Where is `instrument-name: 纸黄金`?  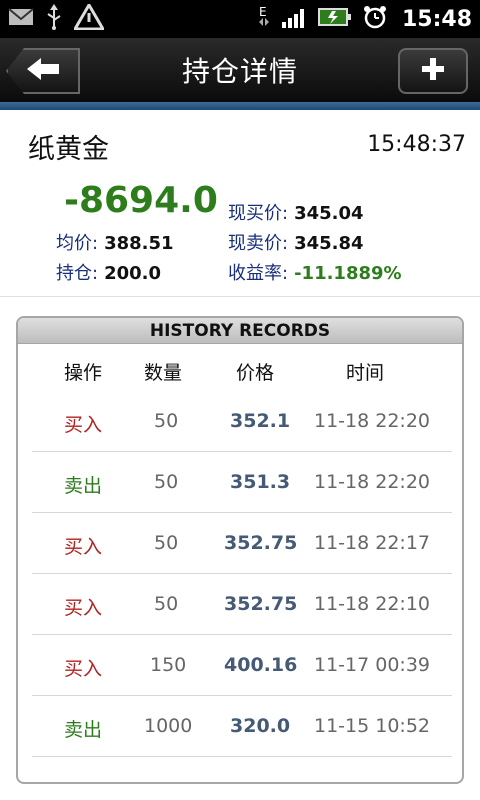
instrument-name: 纸黄金 is located at coordinates (68, 149).